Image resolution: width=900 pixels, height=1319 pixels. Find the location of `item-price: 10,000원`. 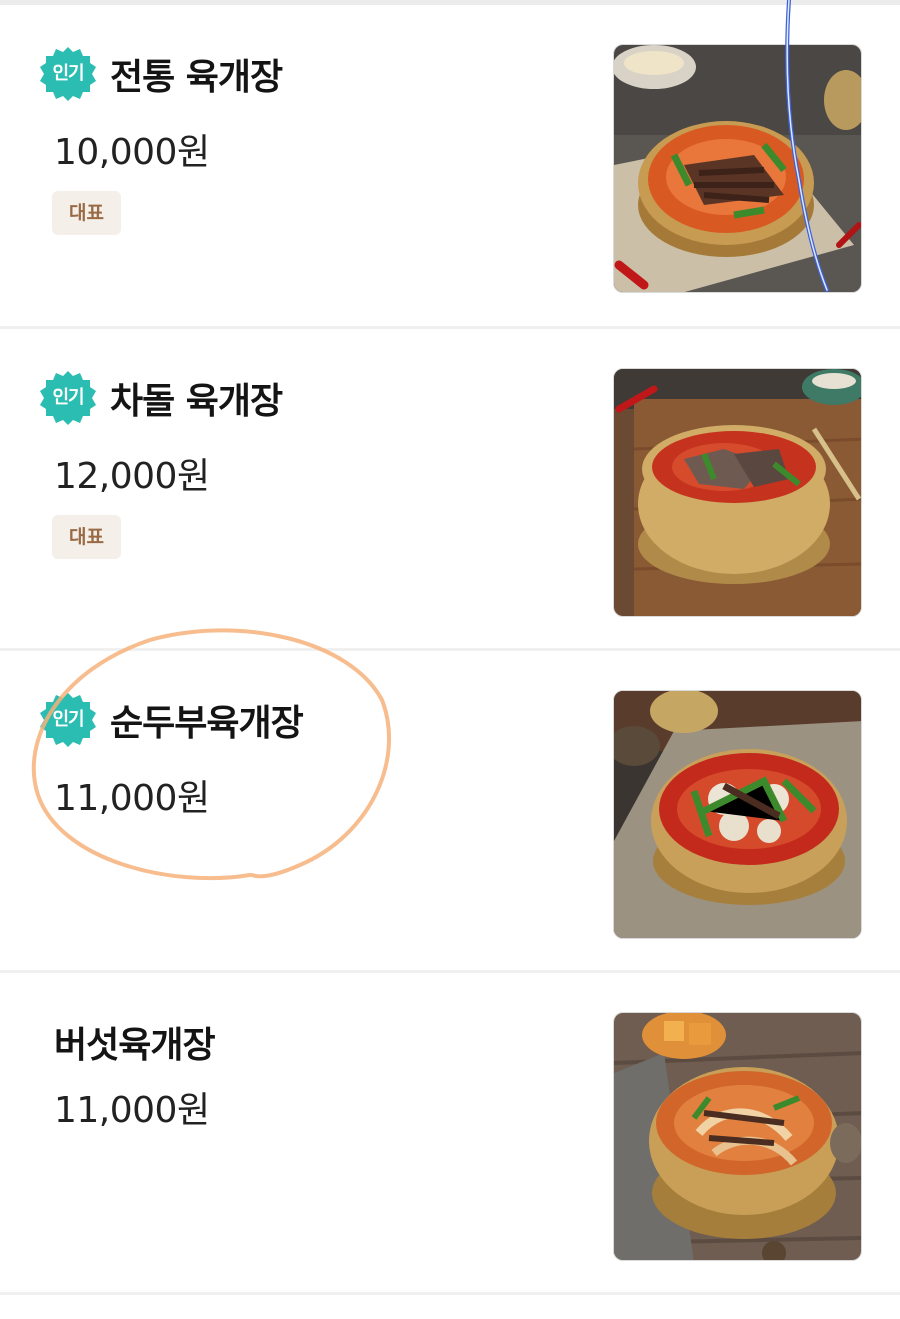

item-price: 10,000원 is located at coordinates (132, 152).